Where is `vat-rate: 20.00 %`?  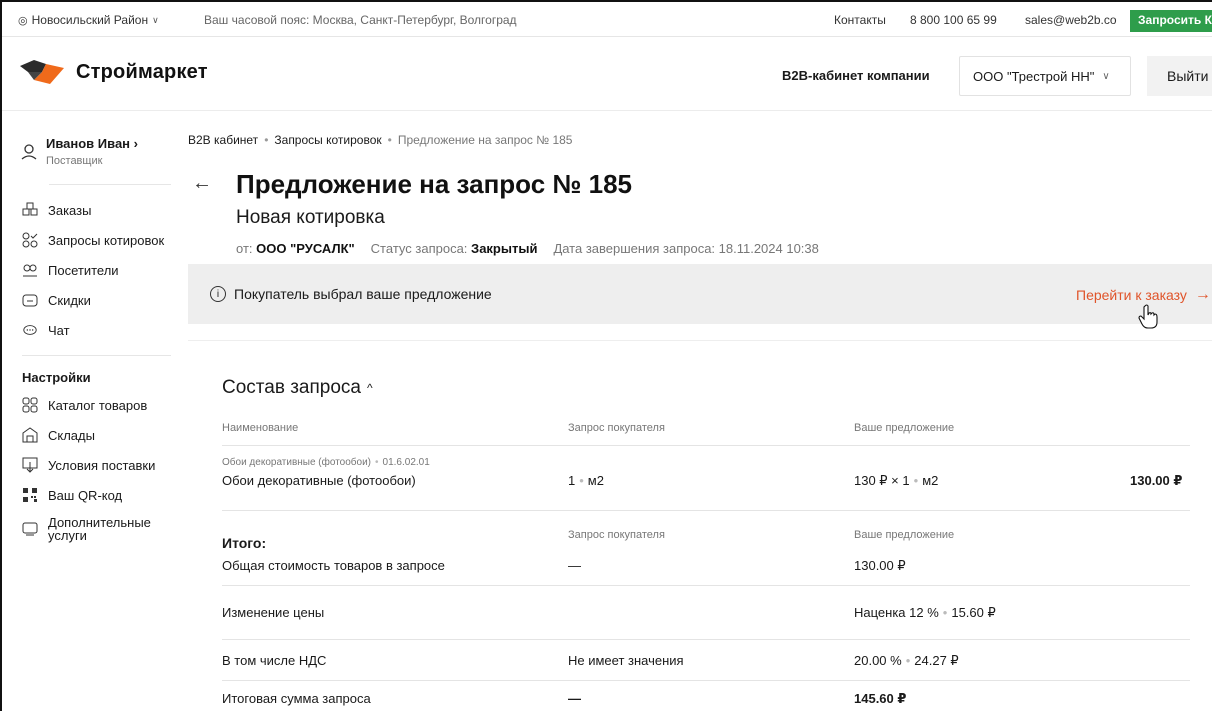
vat-rate: 20.00 % is located at coordinates (878, 660).